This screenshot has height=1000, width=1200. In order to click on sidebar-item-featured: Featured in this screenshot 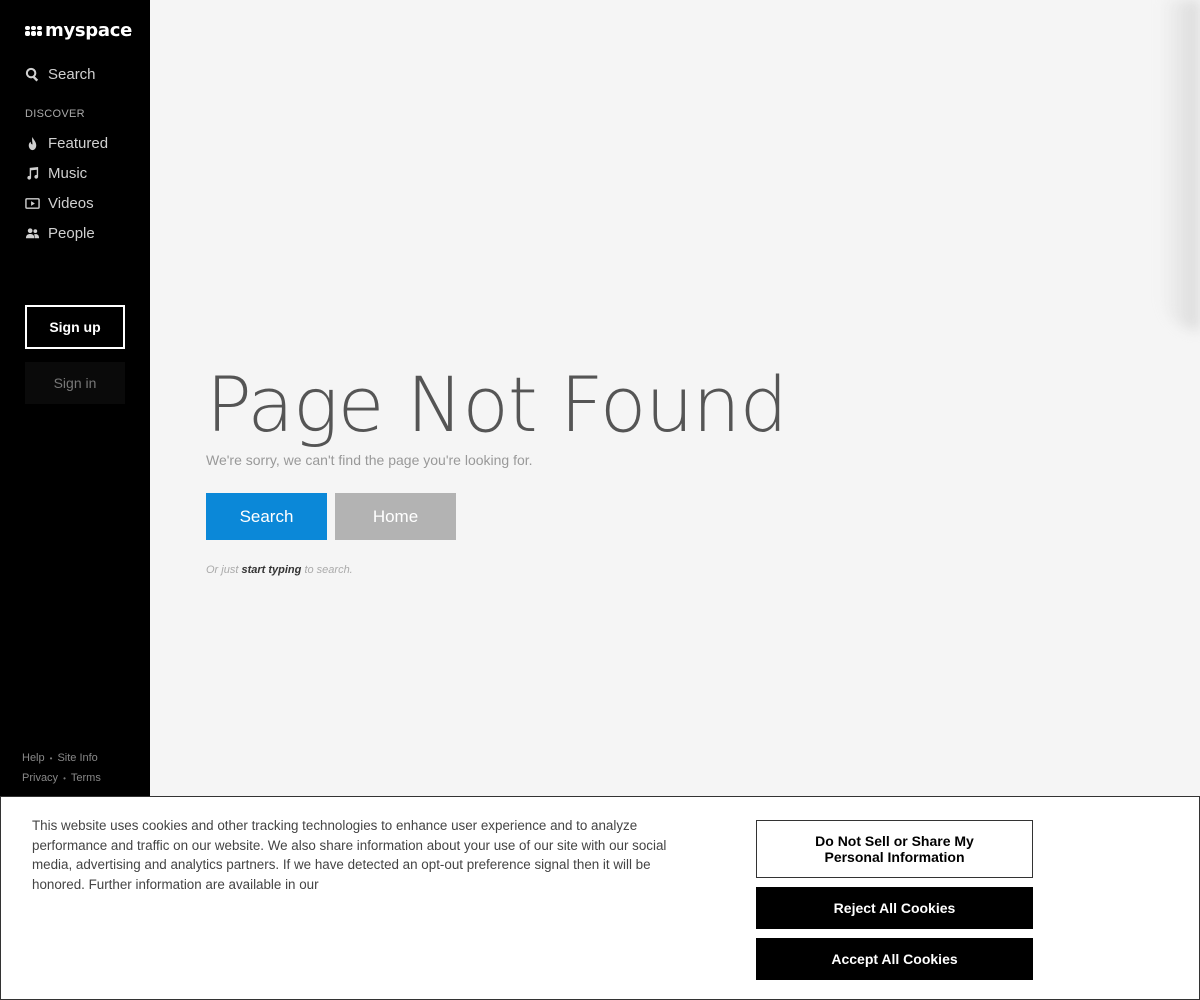, I will do `click(66, 143)`.